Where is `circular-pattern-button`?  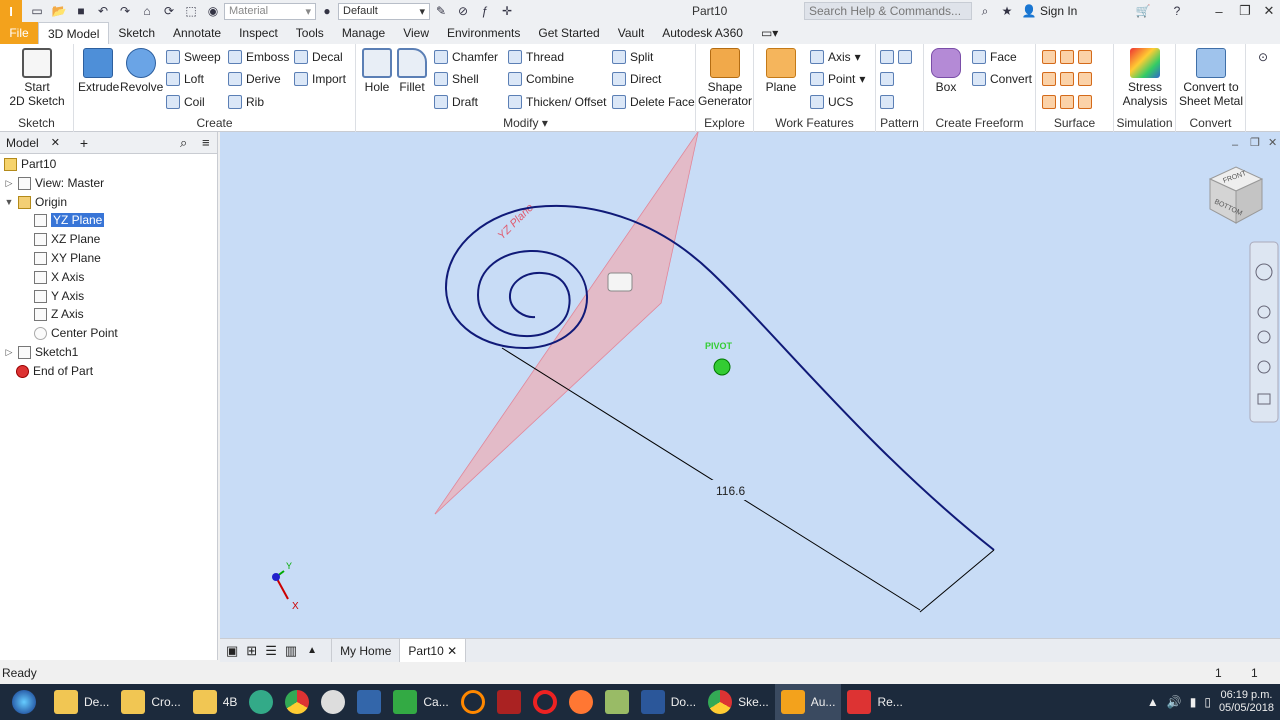 circular-pattern-button is located at coordinates (887, 79).